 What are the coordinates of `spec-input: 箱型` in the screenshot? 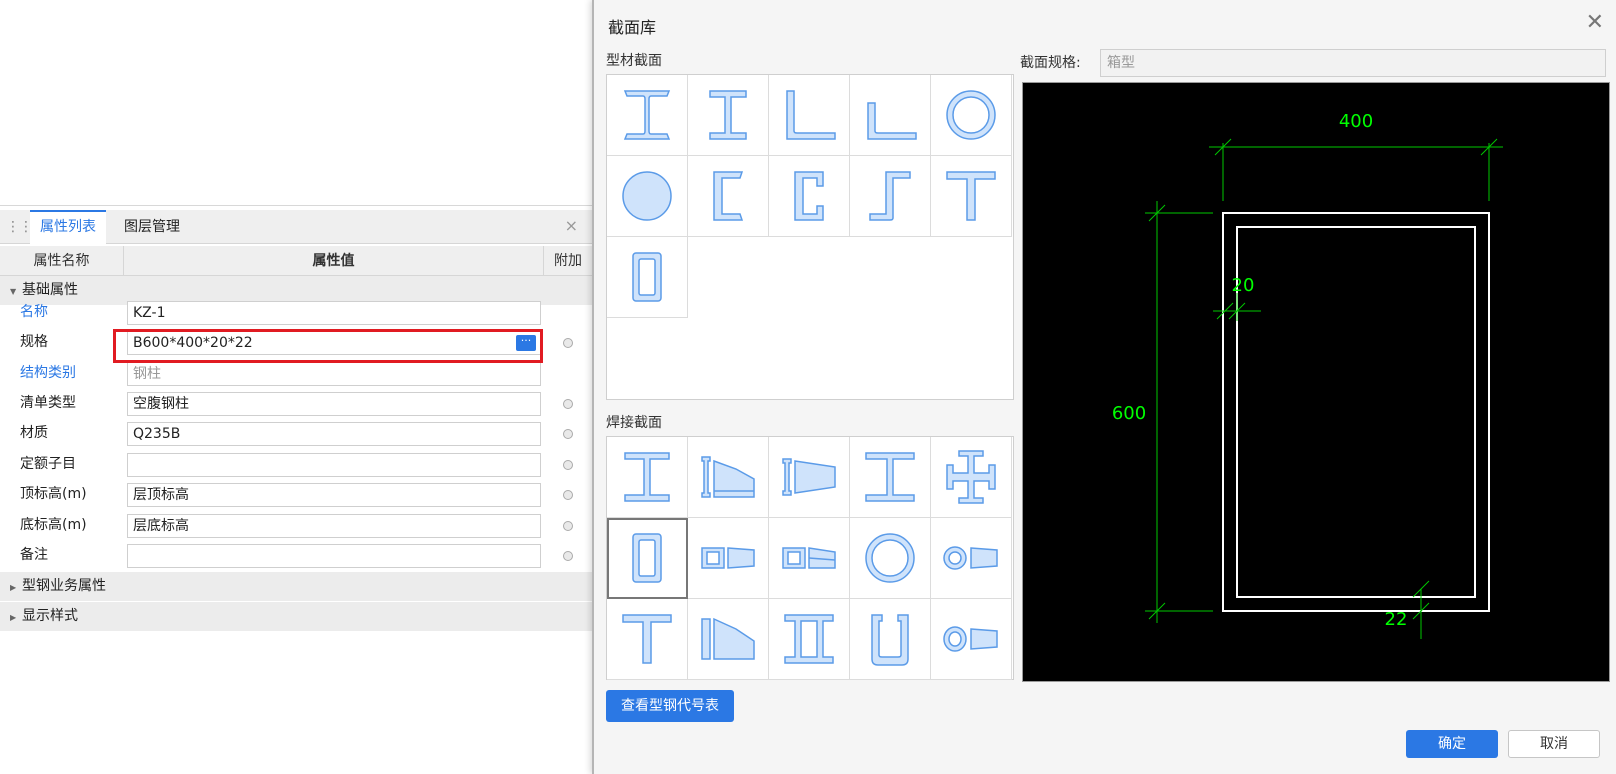 It's located at (1353, 63).